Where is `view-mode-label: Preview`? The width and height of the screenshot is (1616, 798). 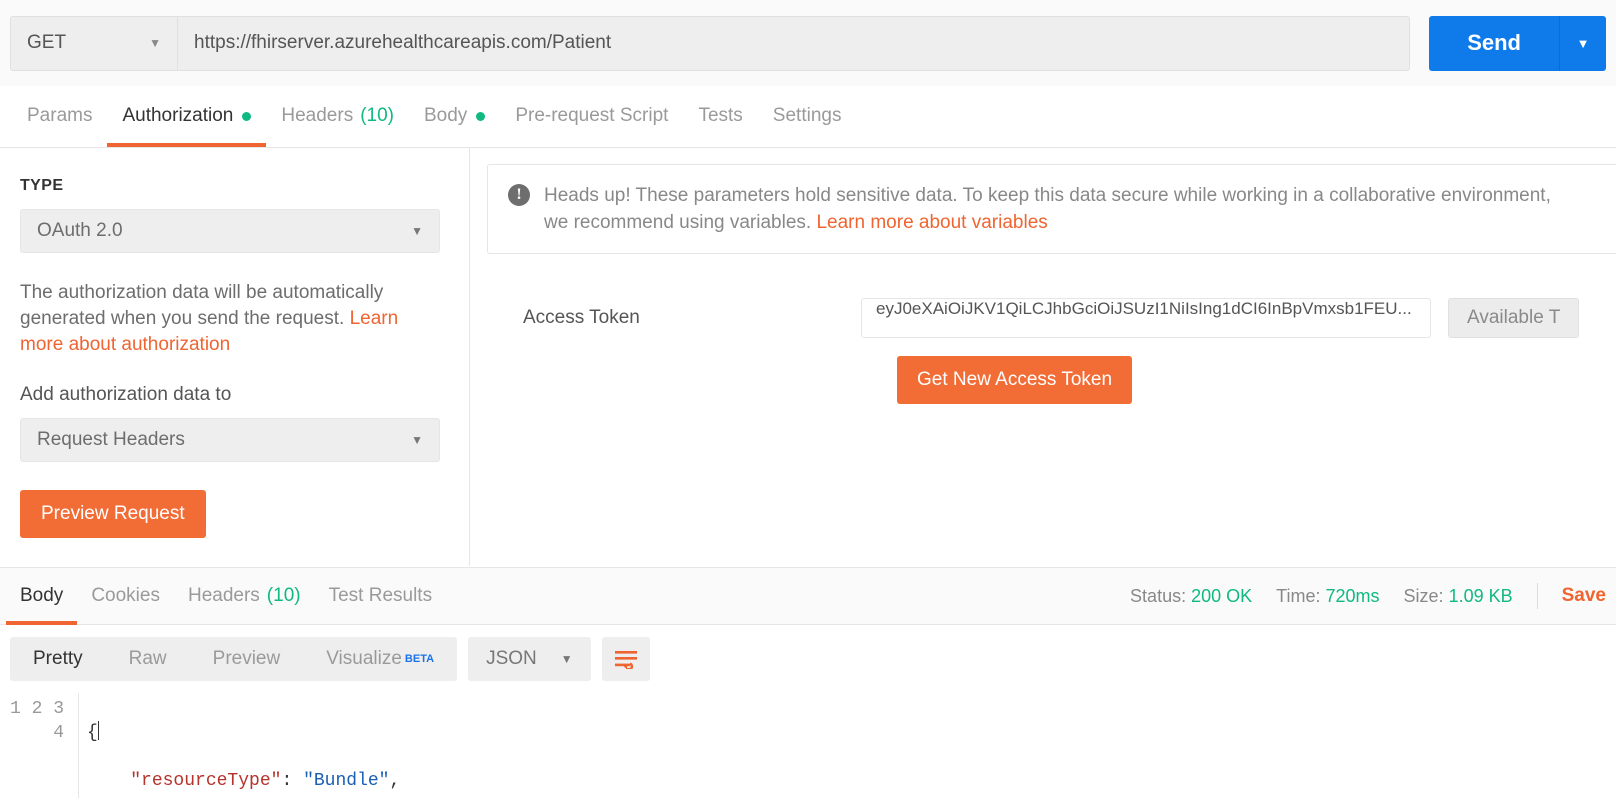 view-mode-label: Preview is located at coordinates (246, 658).